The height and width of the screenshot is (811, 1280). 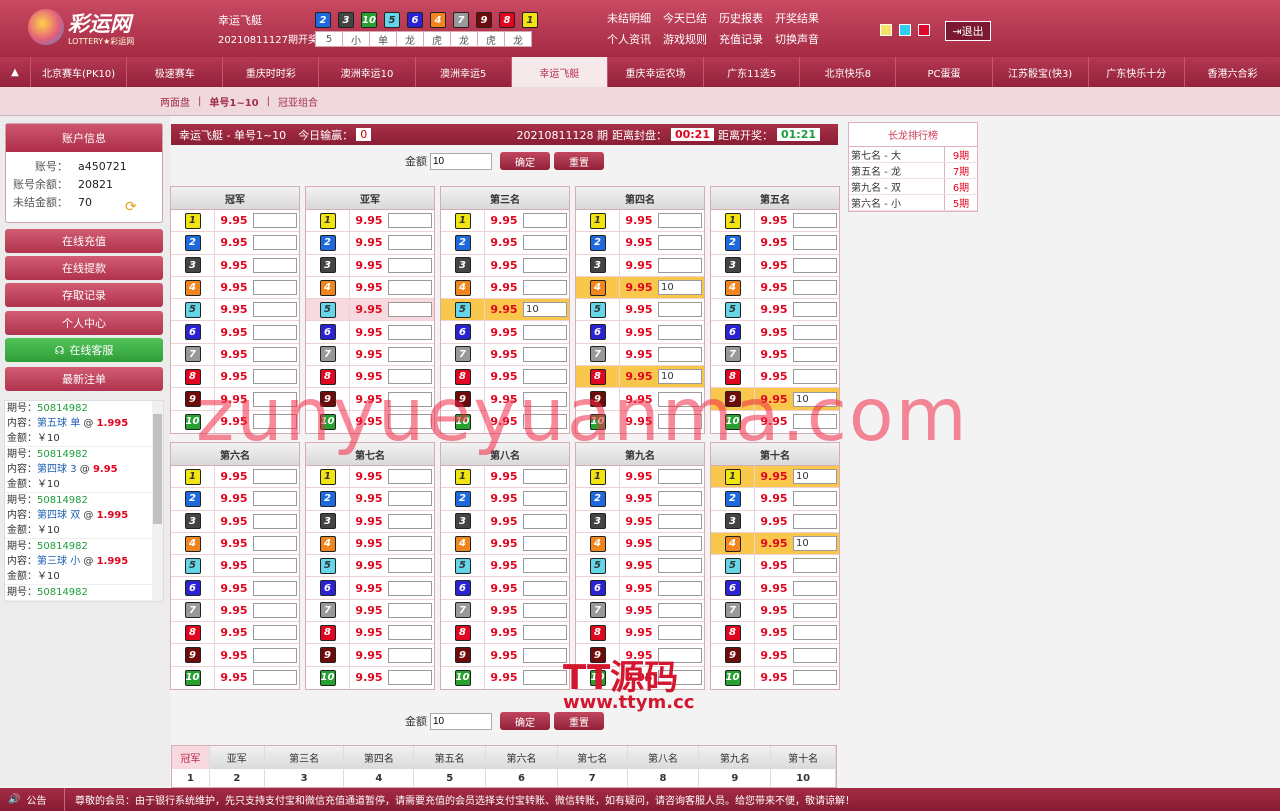 I want to click on logout-button: ⇥ 退出, so click(x=968, y=31).